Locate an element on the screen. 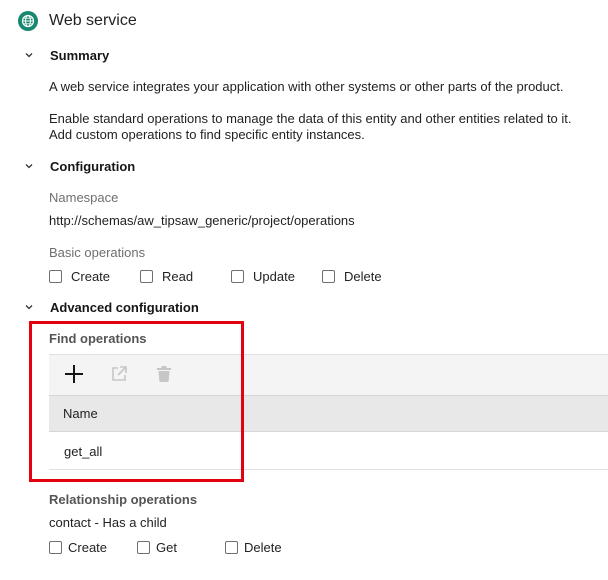  delete-operation-button is located at coordinates (164, 376).